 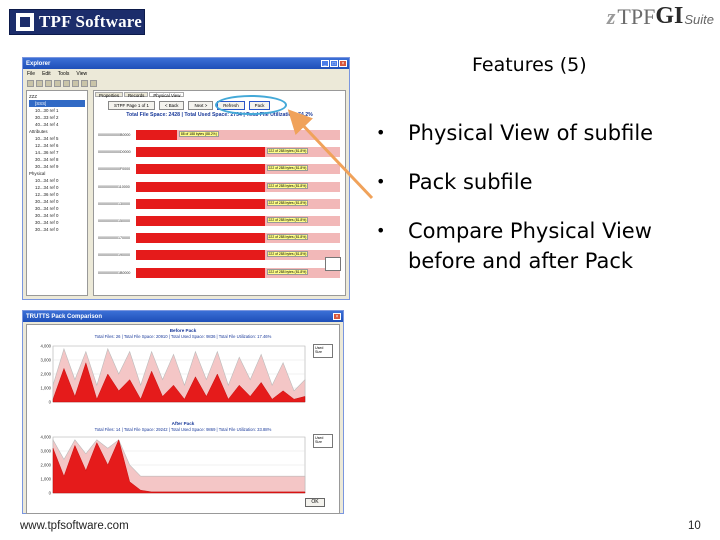 I want to click on tree-item: Physical, so click(x=57, y=173).